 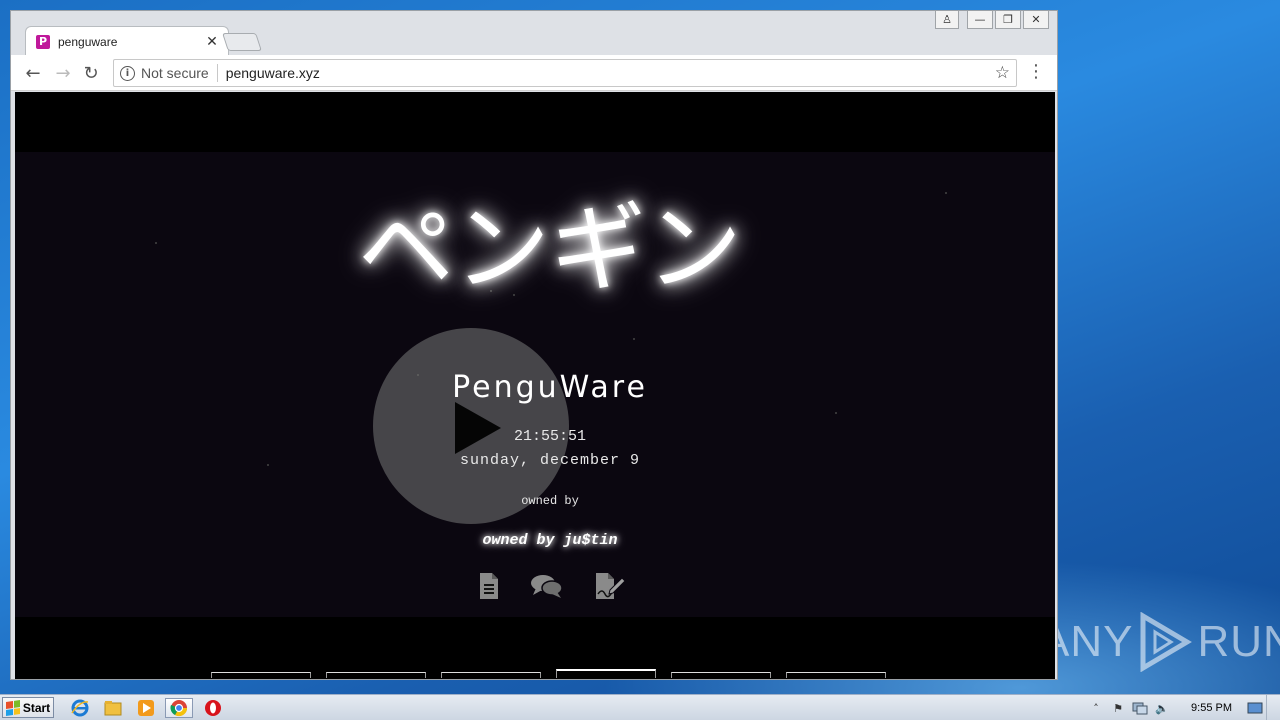 What do you see at coordinates (212, 42) in the screenshot?
I see `tab-close-icon: ✕` at bounding box center [212, 42].